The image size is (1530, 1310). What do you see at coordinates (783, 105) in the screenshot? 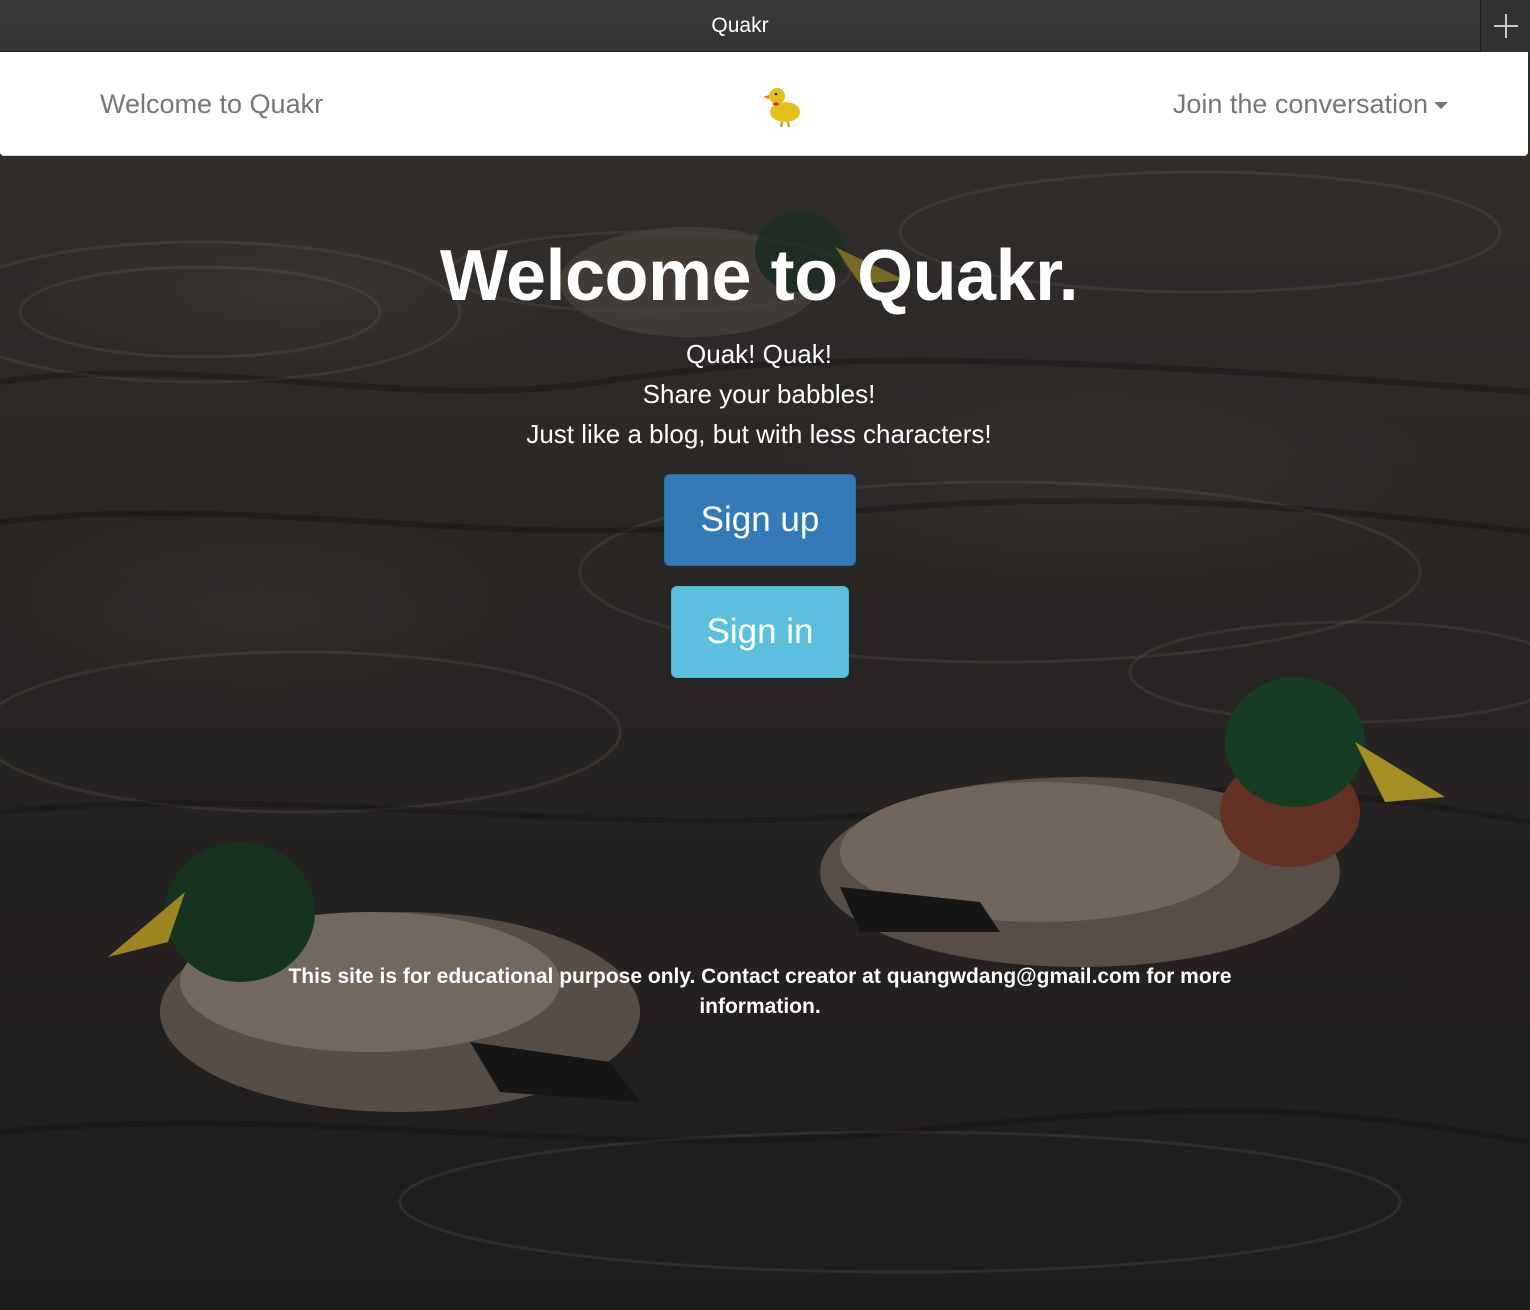
I see `duck-icon` at bounding box center [783, 105].